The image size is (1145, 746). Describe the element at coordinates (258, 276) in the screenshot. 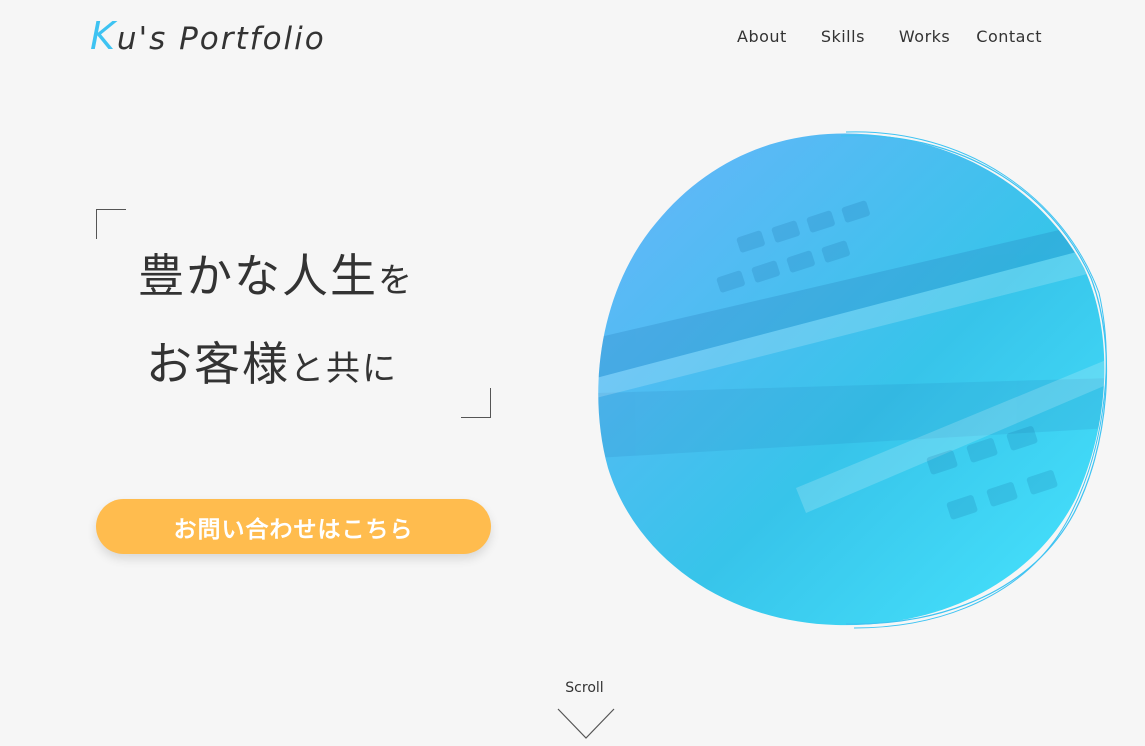

I see `hero-line1-main: 豊かな人生` at that location.